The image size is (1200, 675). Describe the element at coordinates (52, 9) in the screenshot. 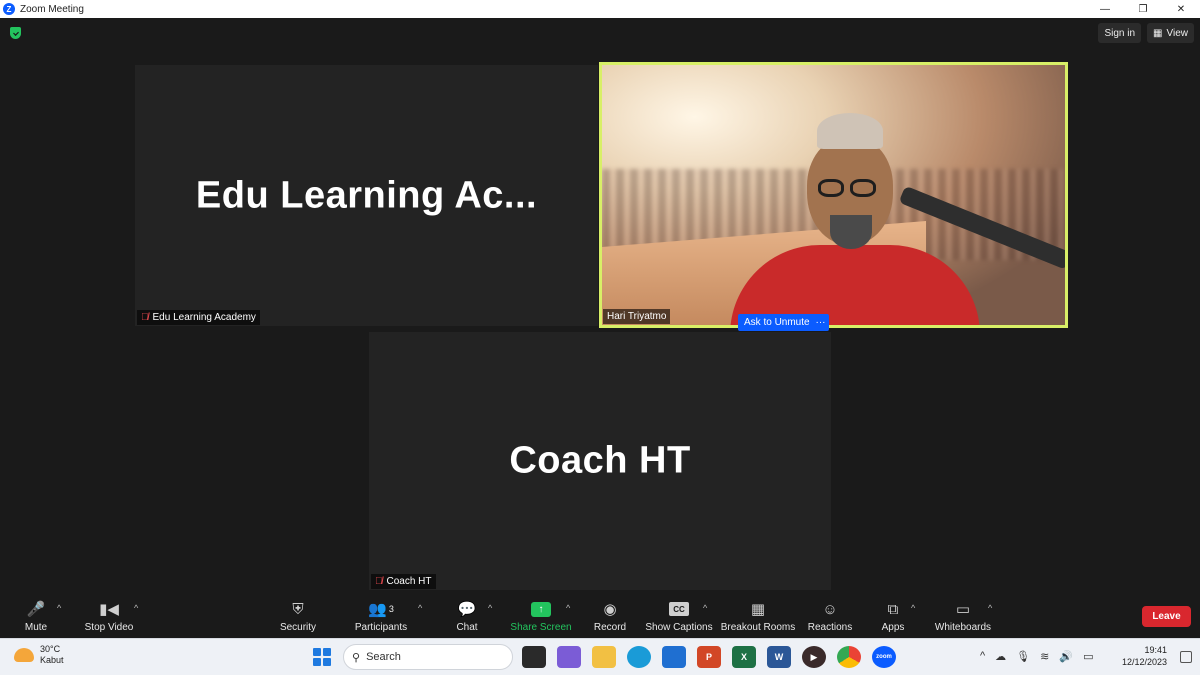

I see `window-title: Zoom Meeting` at that location.